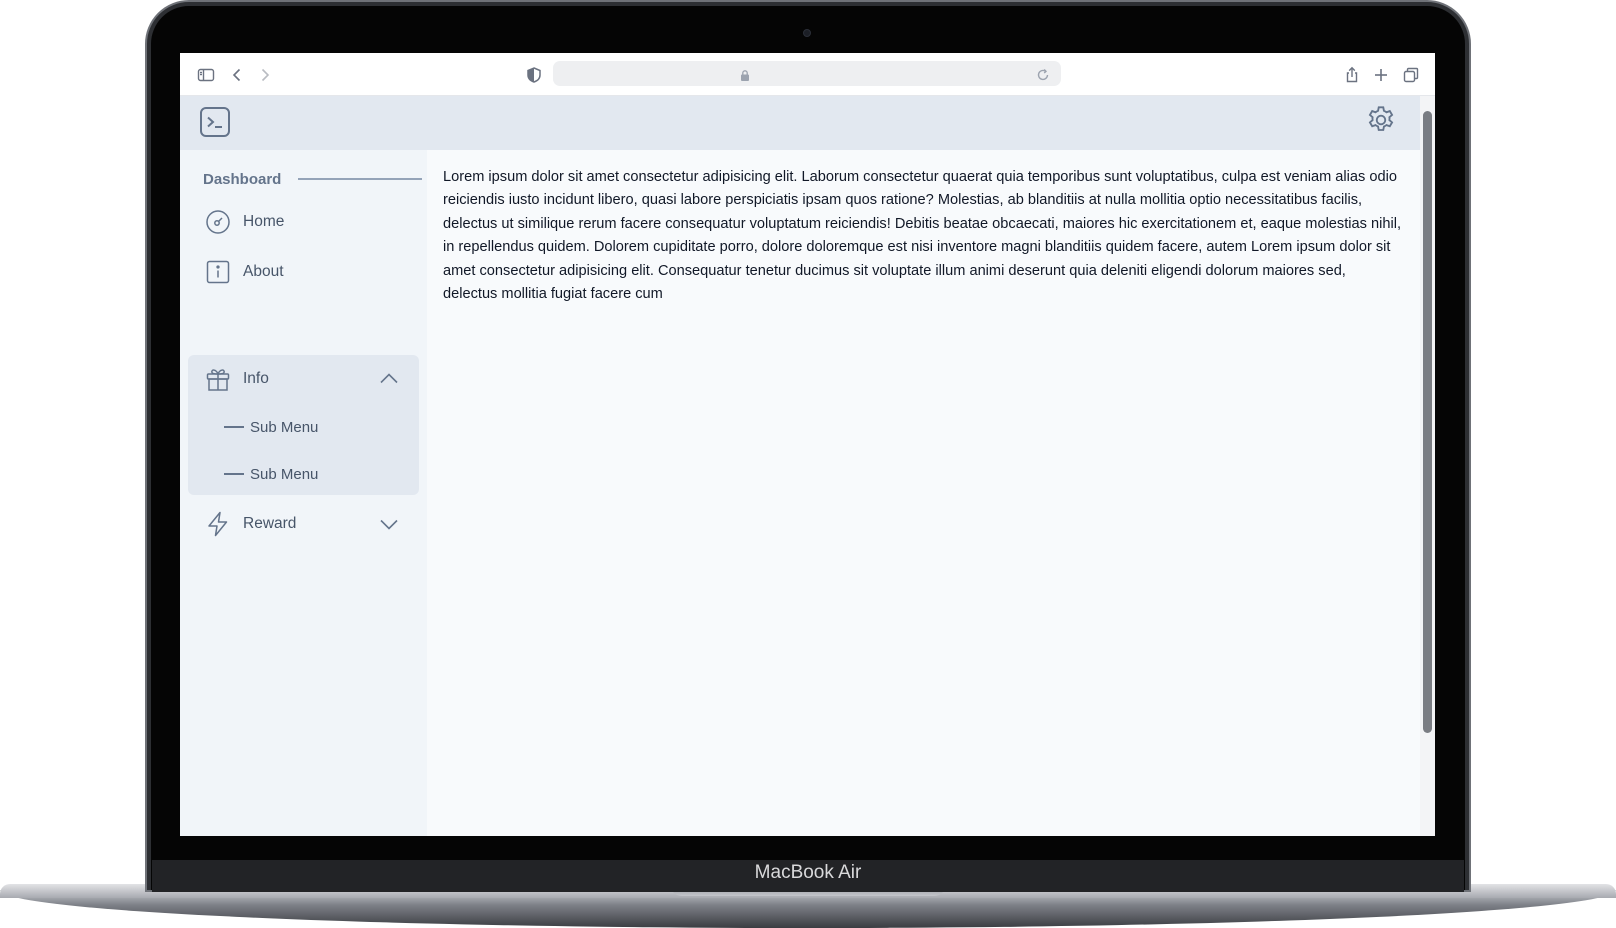 This screenshot has width=1616, height=928. I want to click on gauge-icon, so click(218, 222).